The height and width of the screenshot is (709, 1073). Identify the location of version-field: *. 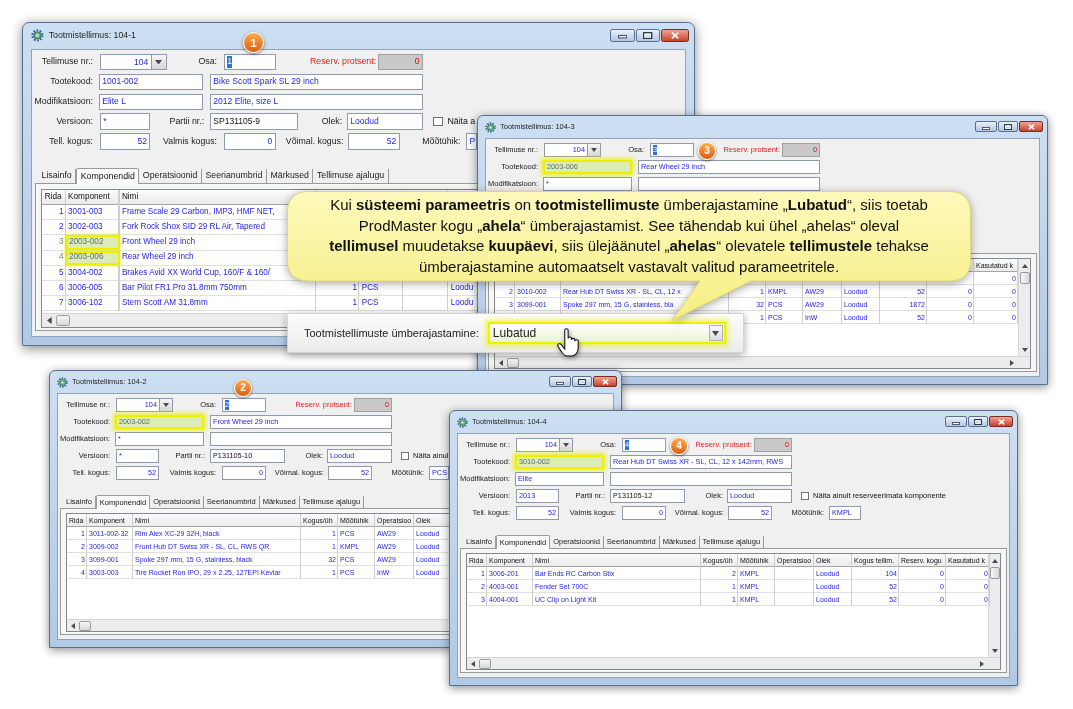
(125, 121).